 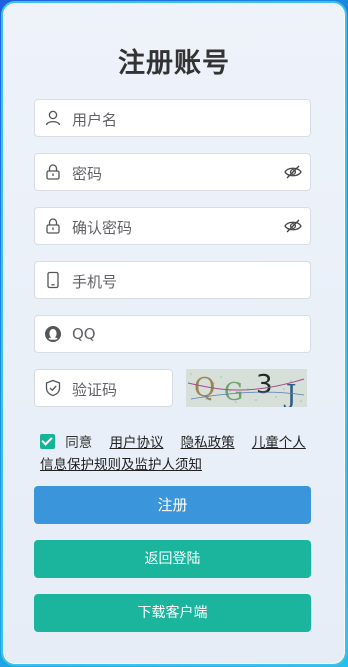 I want to click on page-title: 注册账号, so click(x=174, y=63).